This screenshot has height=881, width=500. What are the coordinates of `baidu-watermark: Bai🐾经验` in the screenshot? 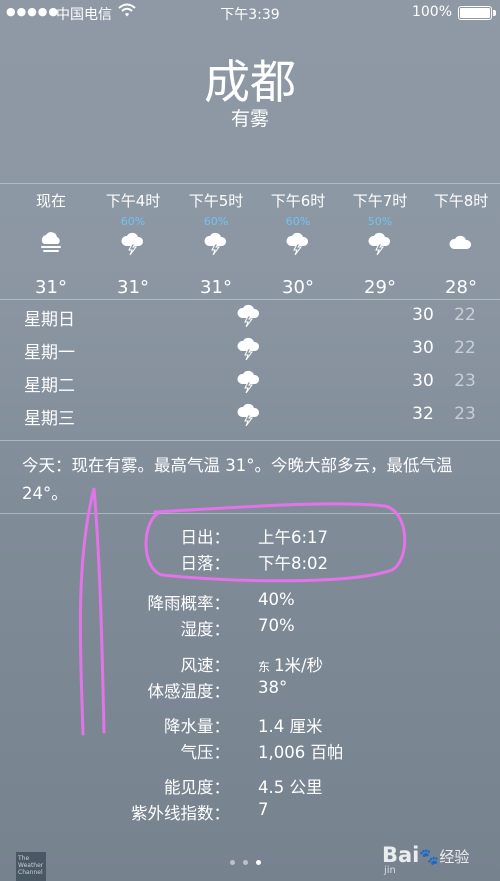 It's located at (425, 855).